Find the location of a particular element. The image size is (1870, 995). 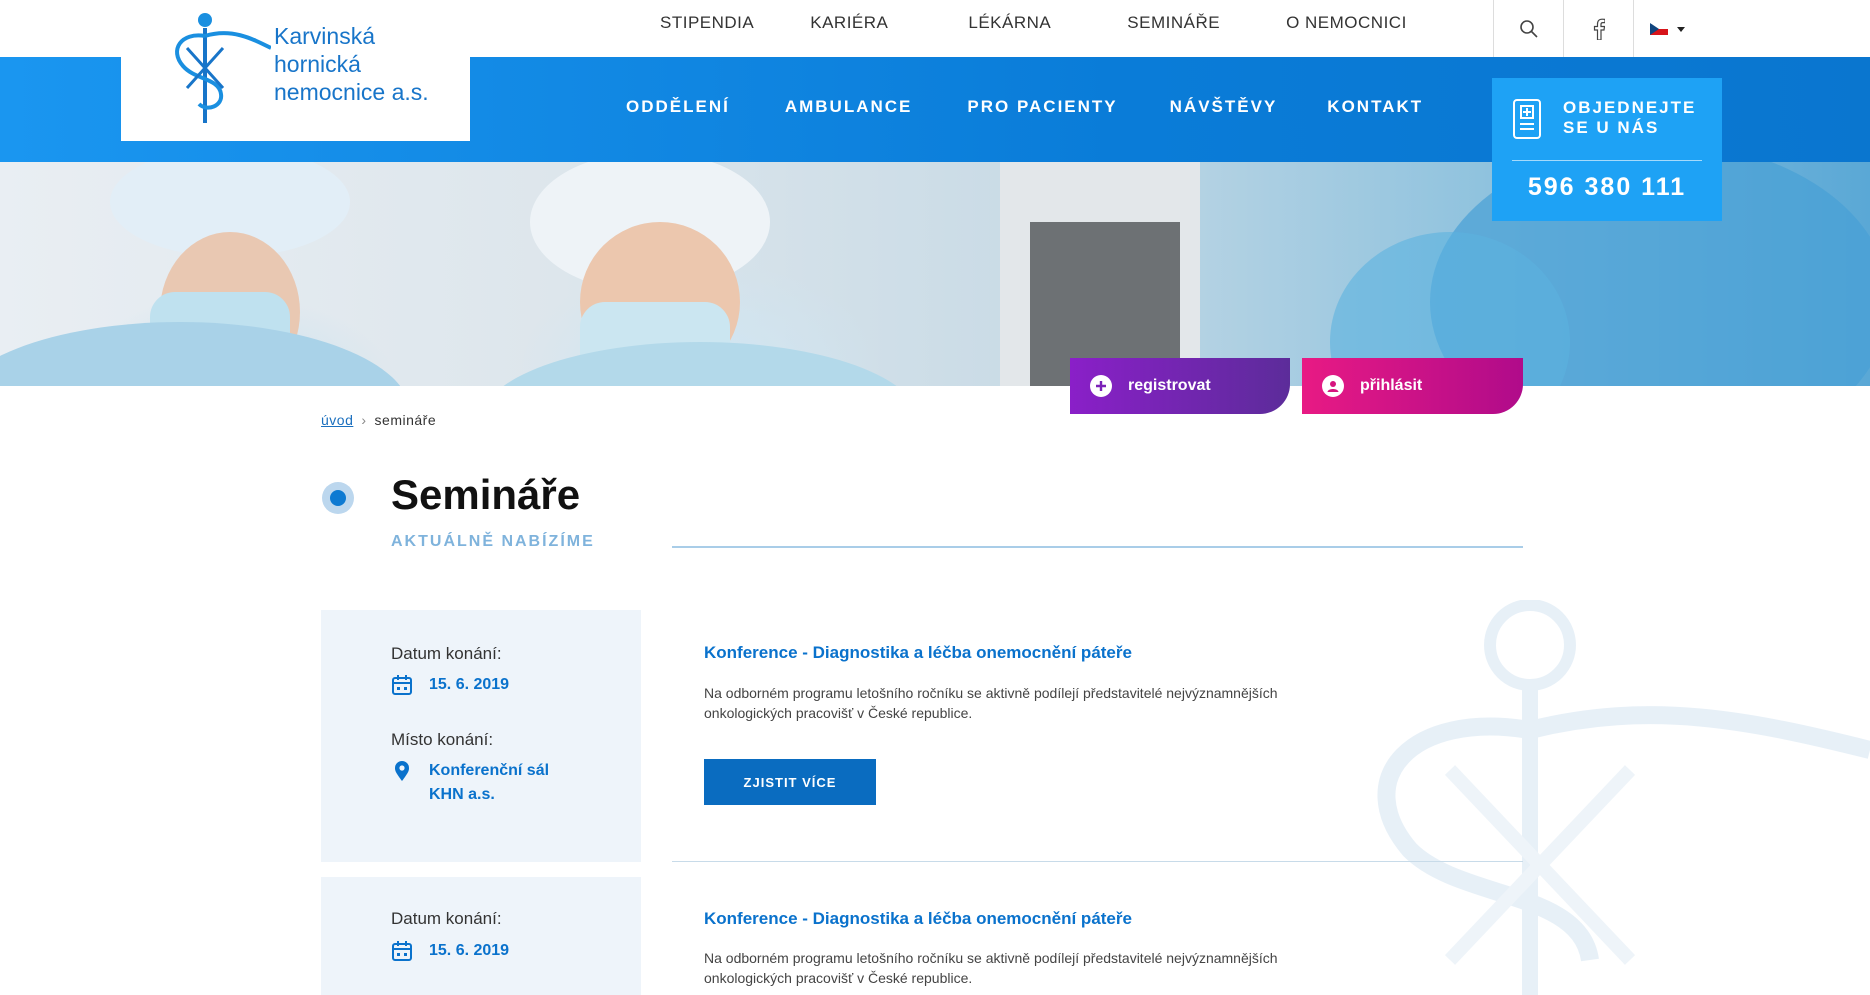

nav-kontakt: KONTAKT is located at coordinates (1375, 107).